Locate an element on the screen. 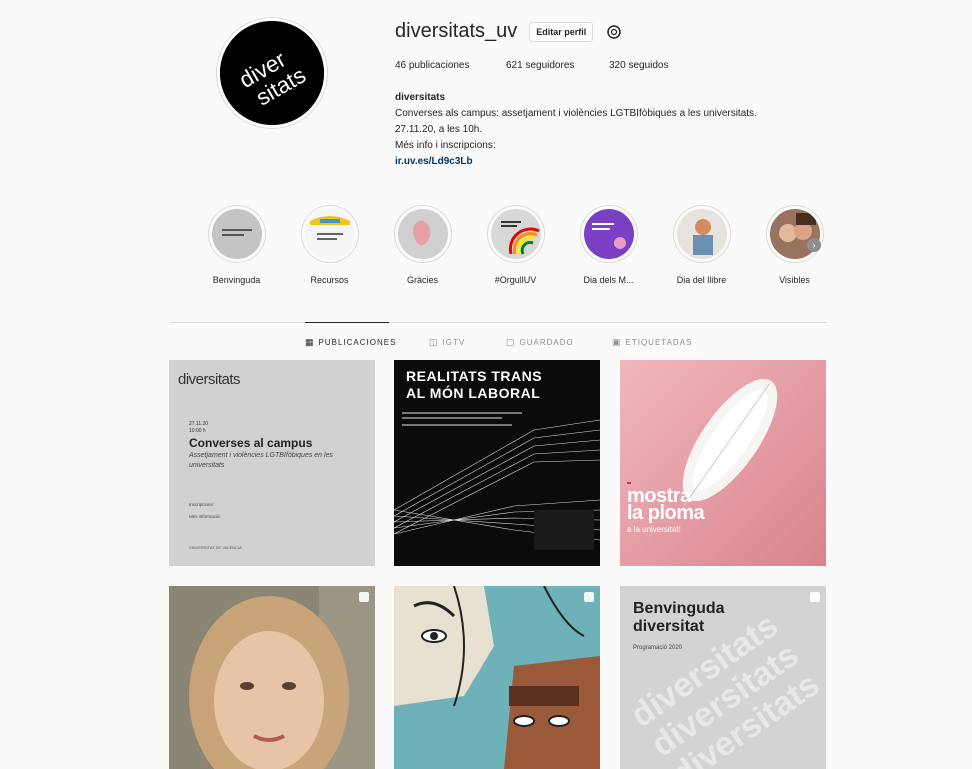 The height and width of the screenshot is (769, 972). tab-label: IGTV is located at coordinates (454, 342).